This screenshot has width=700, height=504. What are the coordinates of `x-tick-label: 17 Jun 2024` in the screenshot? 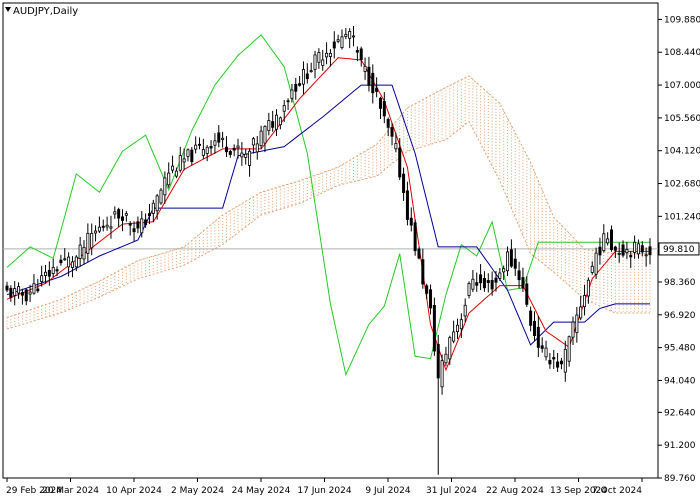 It's located at (324, 491).